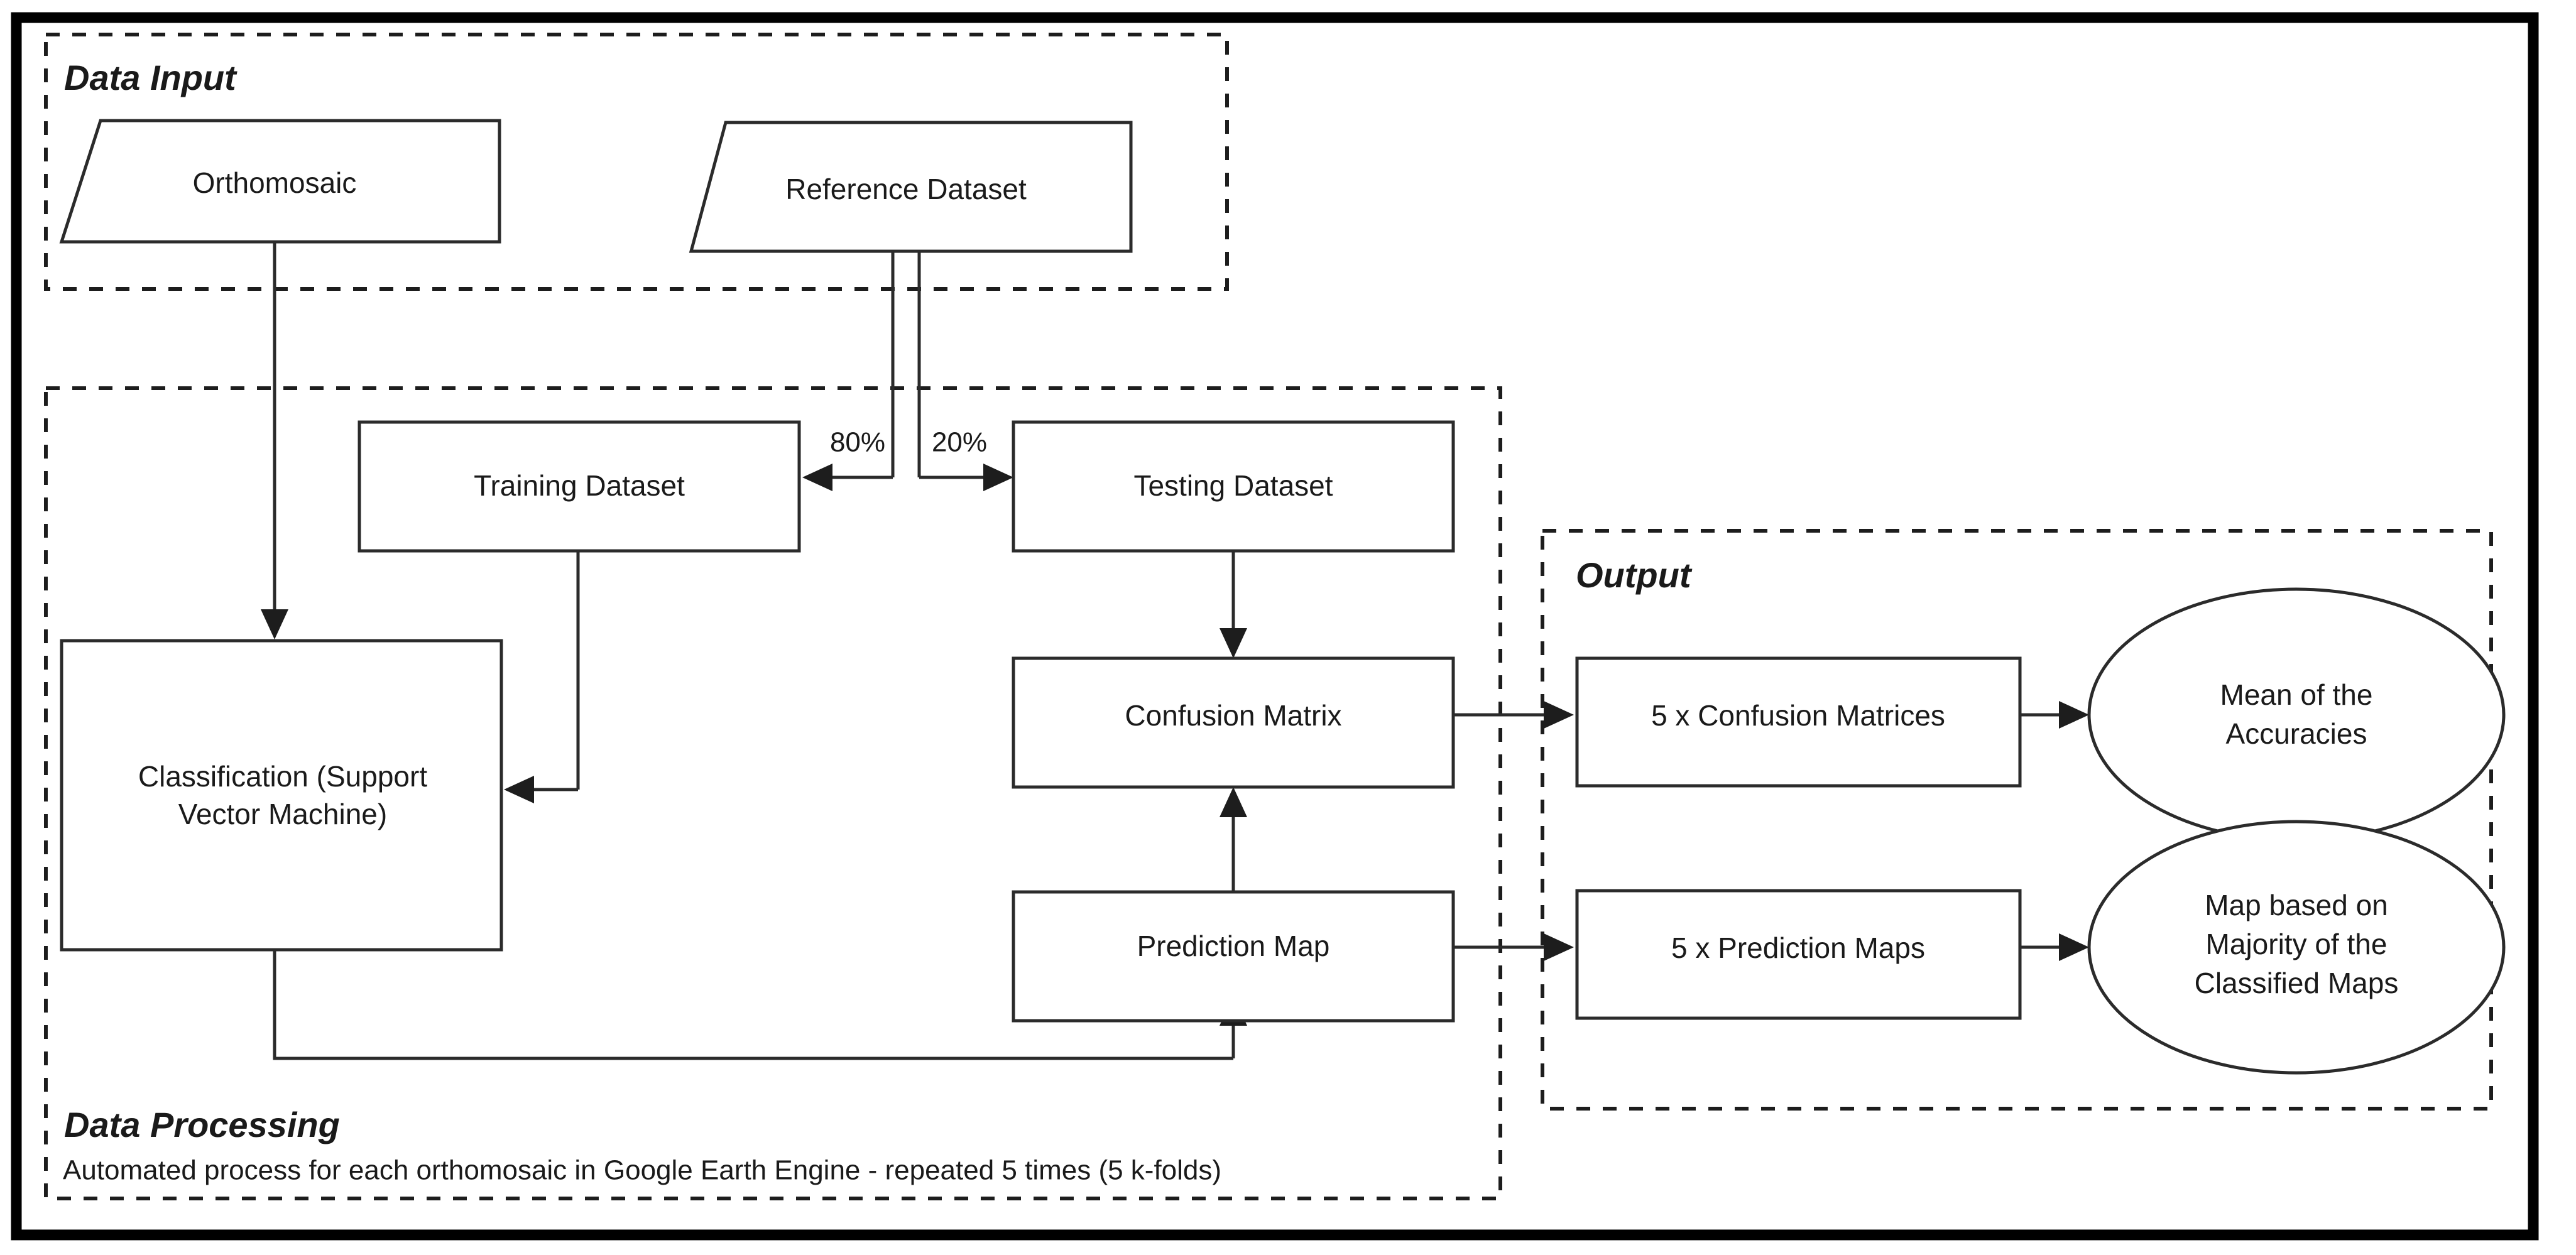 Image resolution: width=2576 pixels, height=1255 pixels. I want to click on arrowhead-prediction-map-to-five-maps, so click(1559, 947).